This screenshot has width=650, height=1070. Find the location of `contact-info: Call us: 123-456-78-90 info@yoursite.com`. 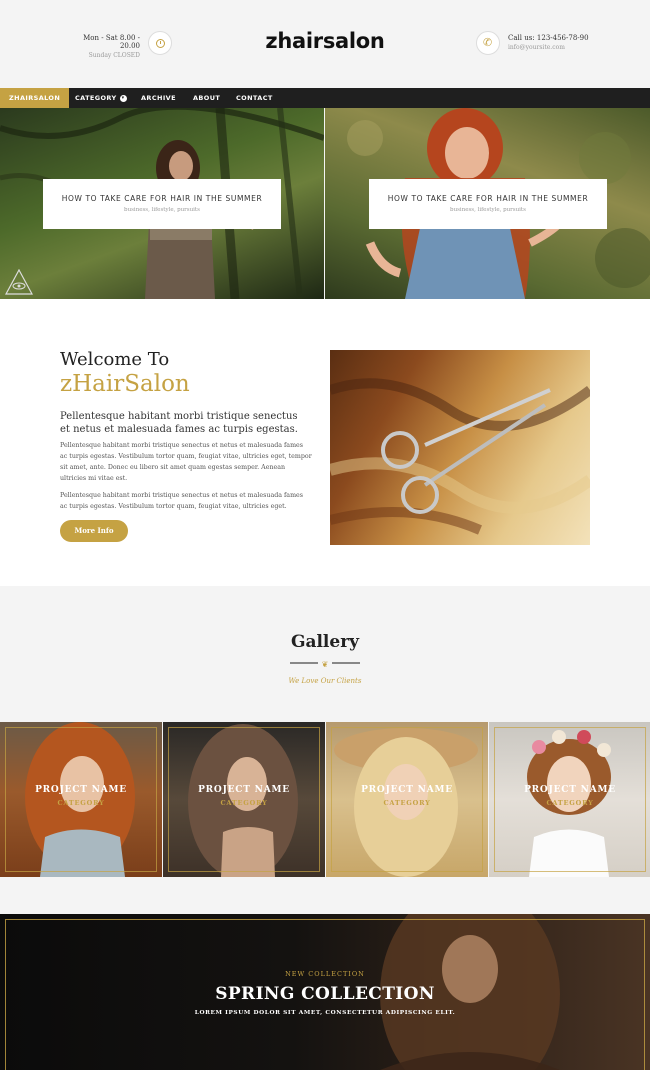

contact-info: Call us: 123-456-78-90 info@yoursite.com is located at coordinates (548, 42).